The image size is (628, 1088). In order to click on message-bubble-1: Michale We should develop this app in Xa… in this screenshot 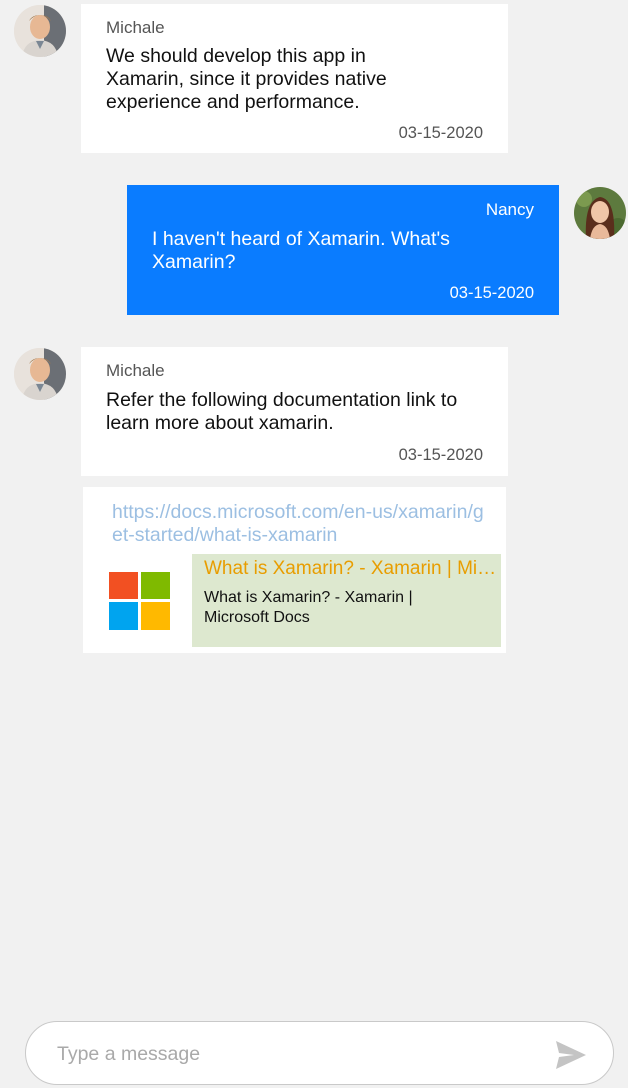, I will do `click(294, 78)`.